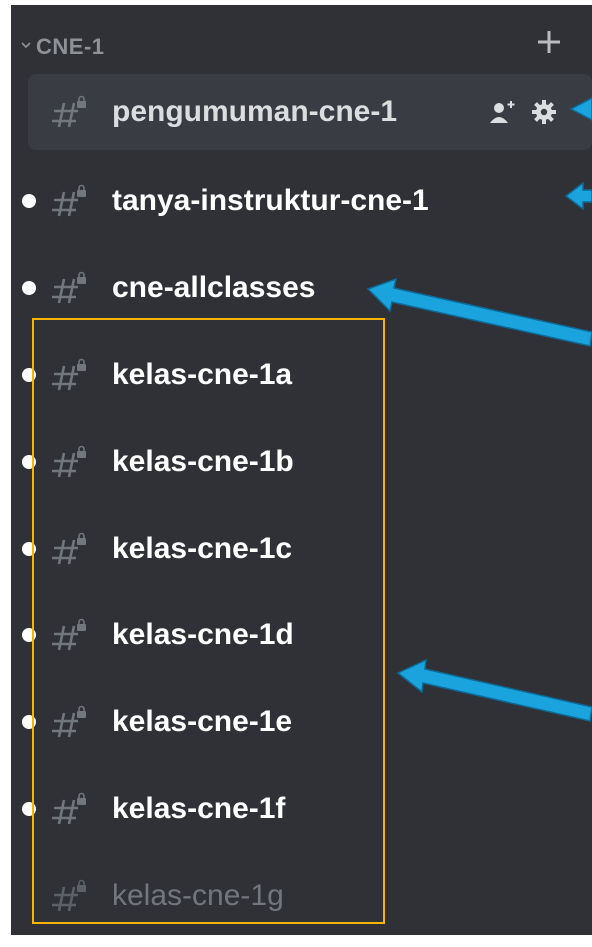 This screenshot has height=947, width=592. What do you see at coordinates (307, 635) in the screenshot?
I see `channel-item-kelas-cne-1d: kelas-cne-1d` at bounding box center [307, 635].